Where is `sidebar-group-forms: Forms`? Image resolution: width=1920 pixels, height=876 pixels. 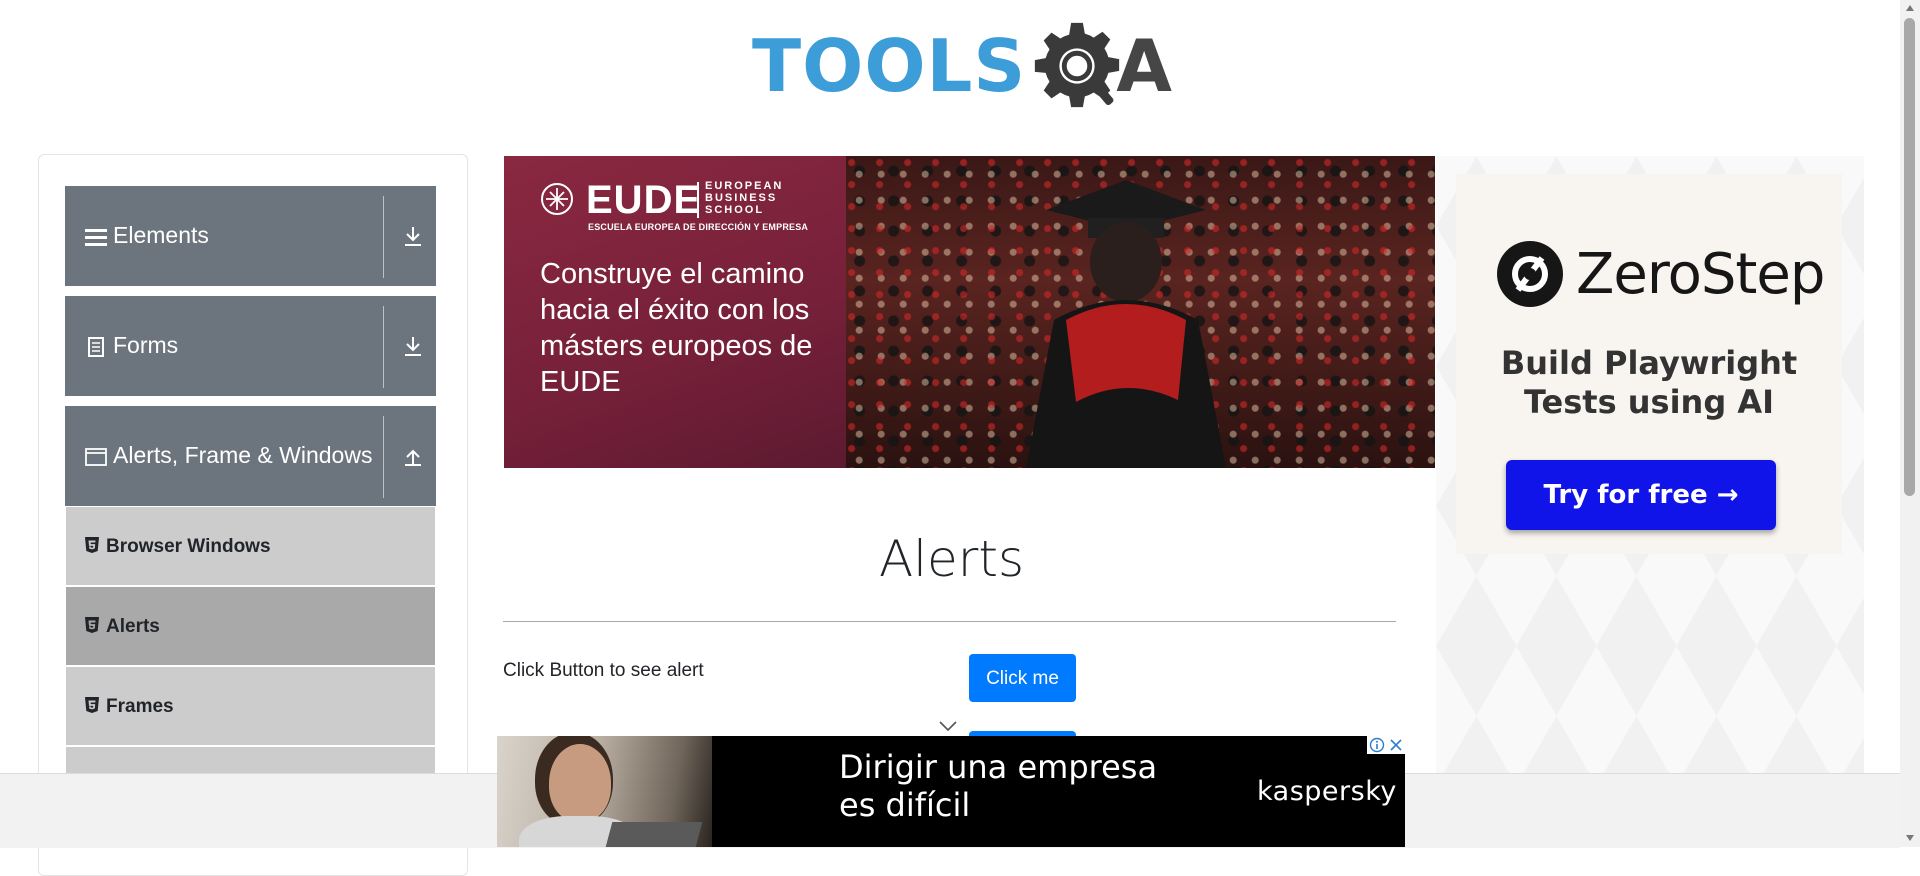 sidebar-group-forms: Forms is located at coordinates (250, 346).